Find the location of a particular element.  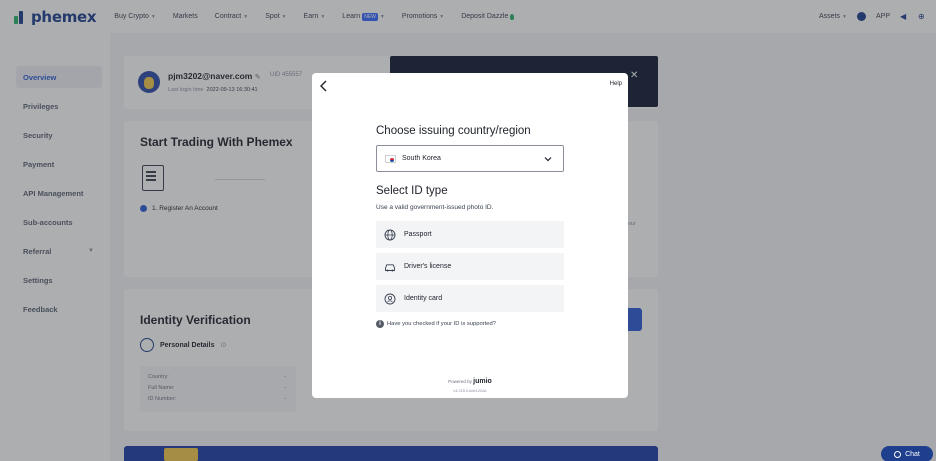

chat-label: Chat is located at coordinates (912, 454).